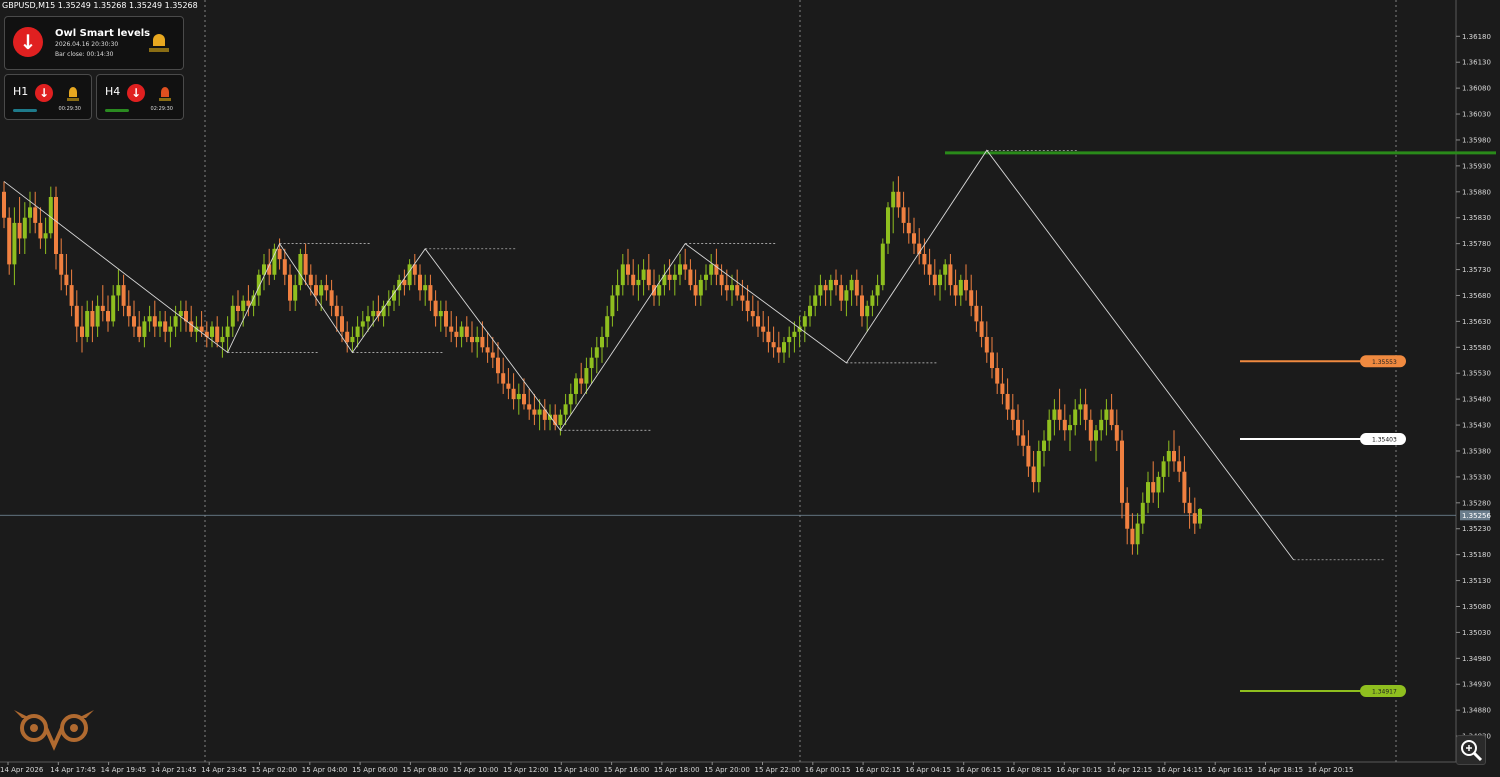 This screenshot has height=777, width=1500. Describe the element at coordinates (1476, 244) in the screenshot. I see `y-tick-label: 1.35780` at that location.